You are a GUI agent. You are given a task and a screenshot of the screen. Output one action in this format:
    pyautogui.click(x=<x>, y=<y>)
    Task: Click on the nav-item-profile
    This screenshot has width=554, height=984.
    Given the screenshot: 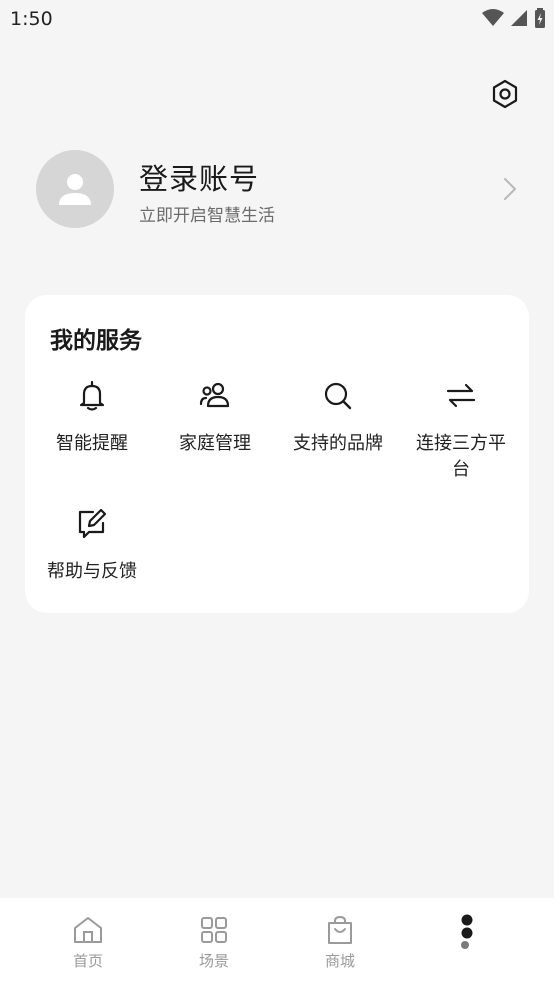 What is the action you would take?
    pyautogui.click(x=467, y=936)
    